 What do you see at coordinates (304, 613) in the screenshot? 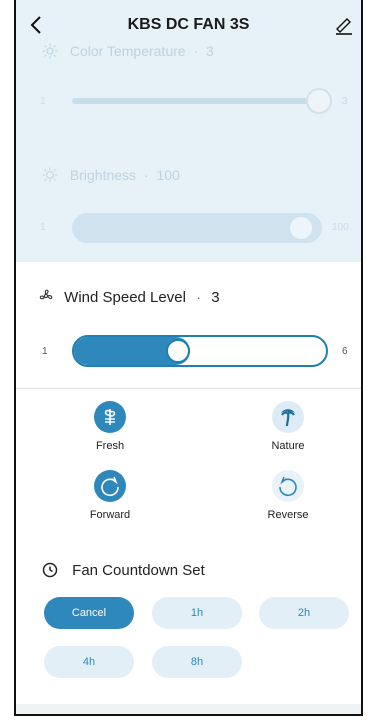
I see `countdown-2h-button: 2h` at bounding box center [304, 613].